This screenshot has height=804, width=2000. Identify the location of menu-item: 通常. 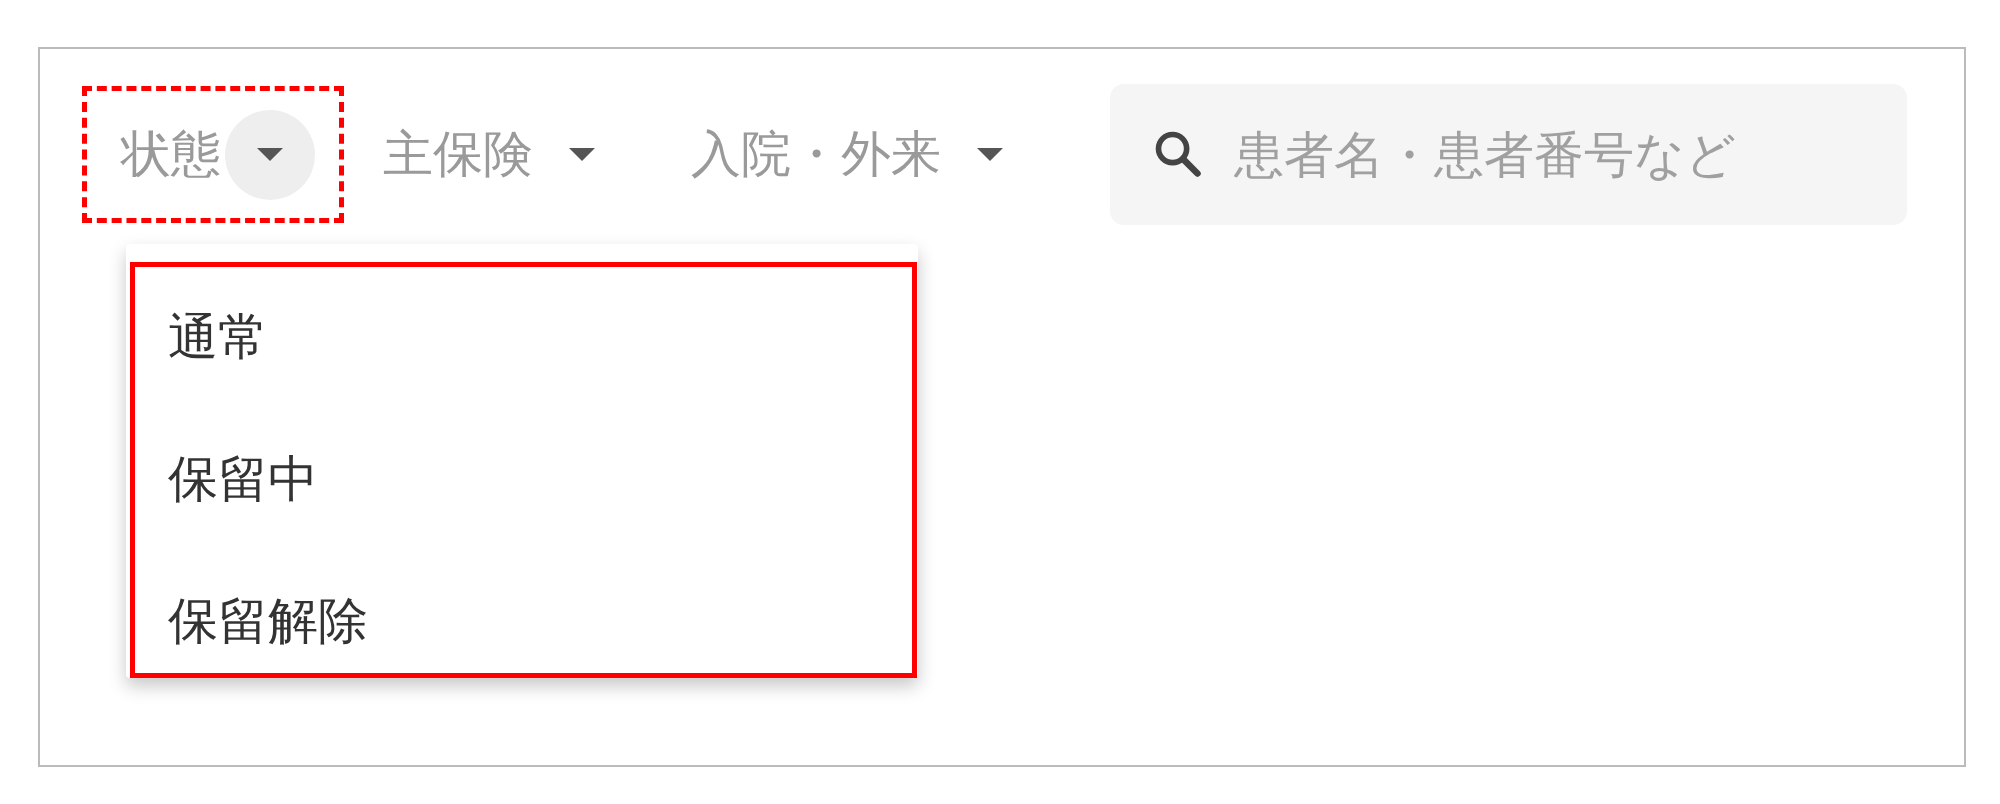
(523, 348).